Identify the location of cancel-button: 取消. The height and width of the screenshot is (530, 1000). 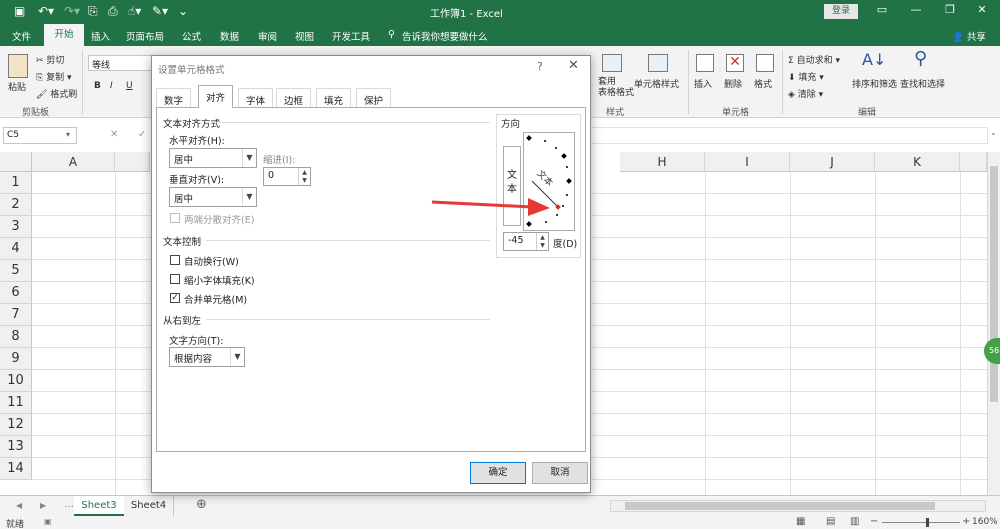
(560, 473).